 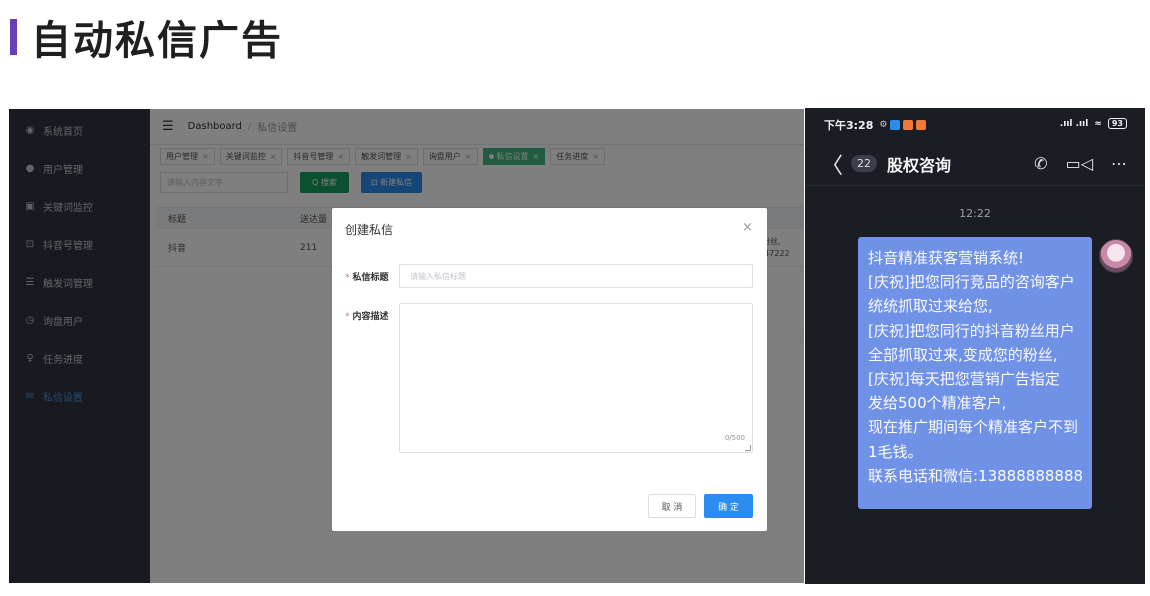 What do you see at coordinates (728, 506) in the screenshot?
I see `confirm-button: 确 定` at bounding box center [728, 506].